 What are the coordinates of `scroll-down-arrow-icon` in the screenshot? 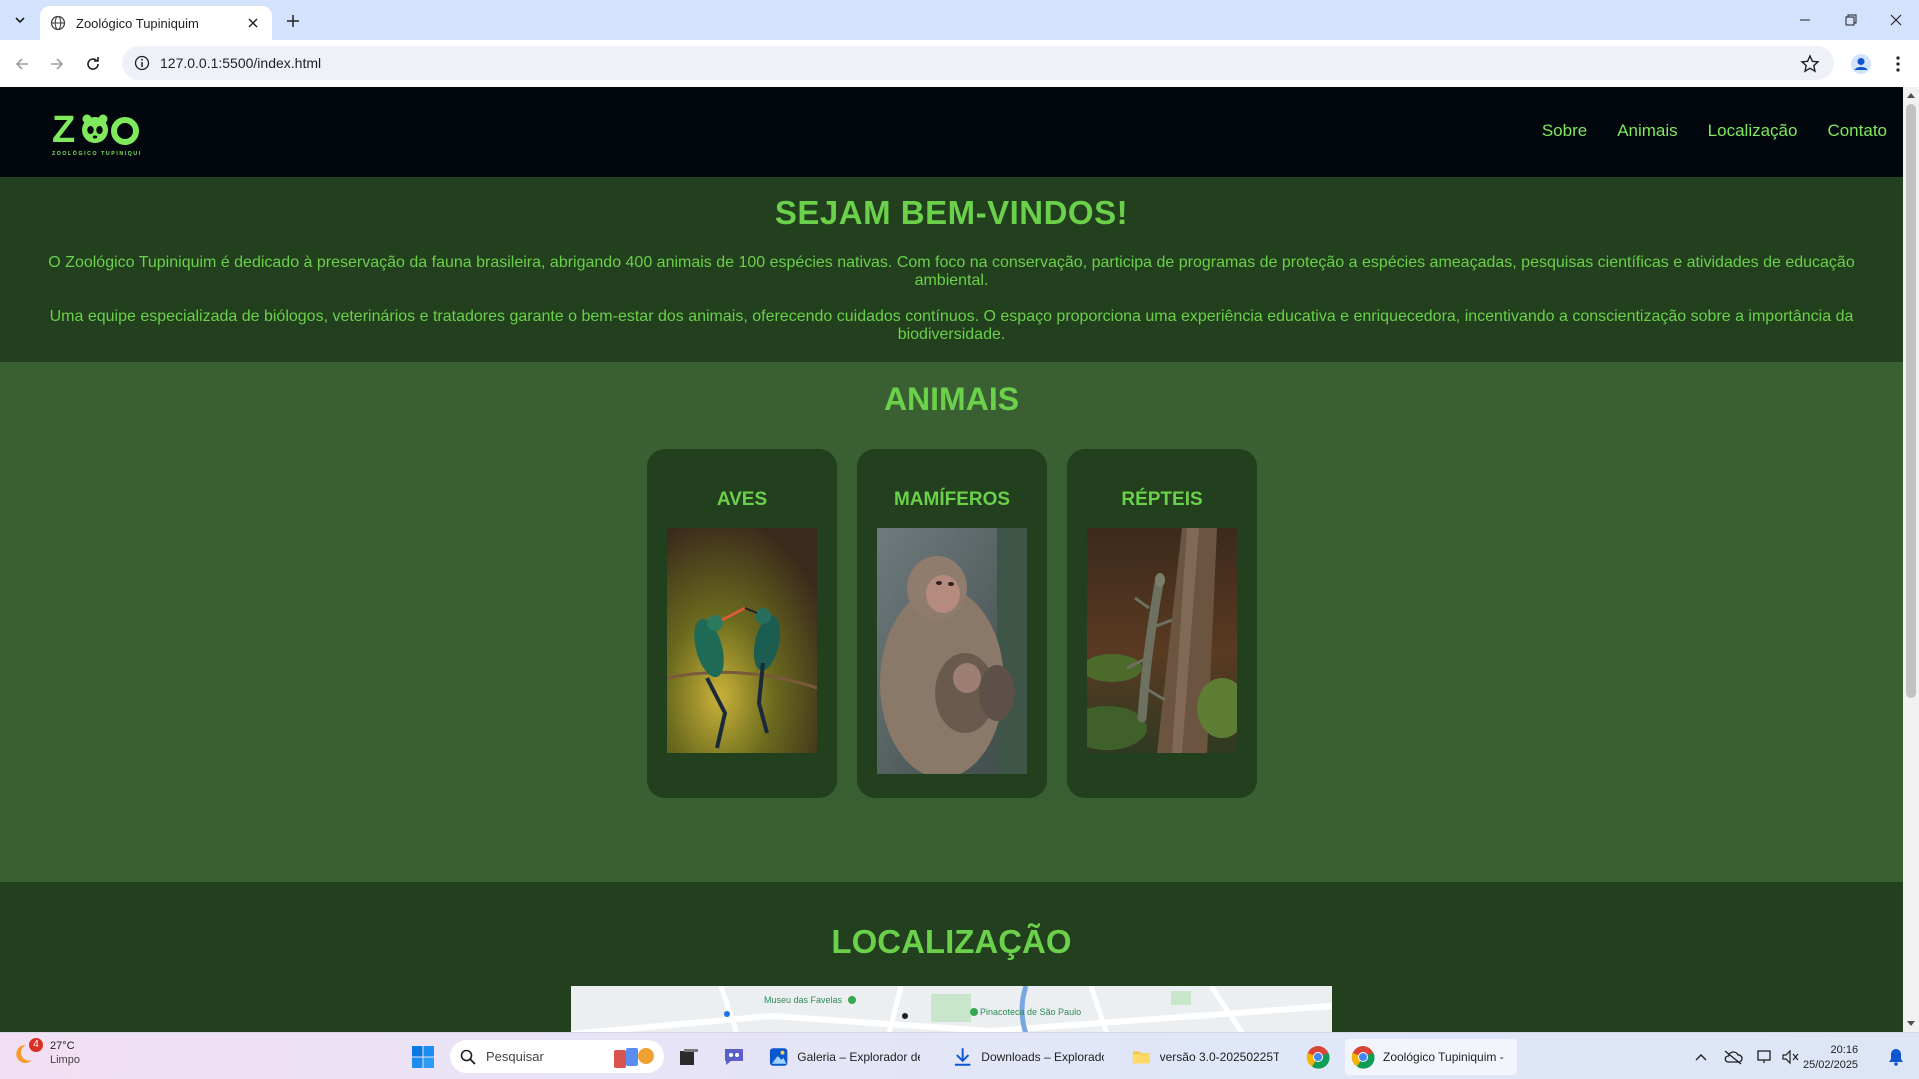 It's located at (1911, 1024).